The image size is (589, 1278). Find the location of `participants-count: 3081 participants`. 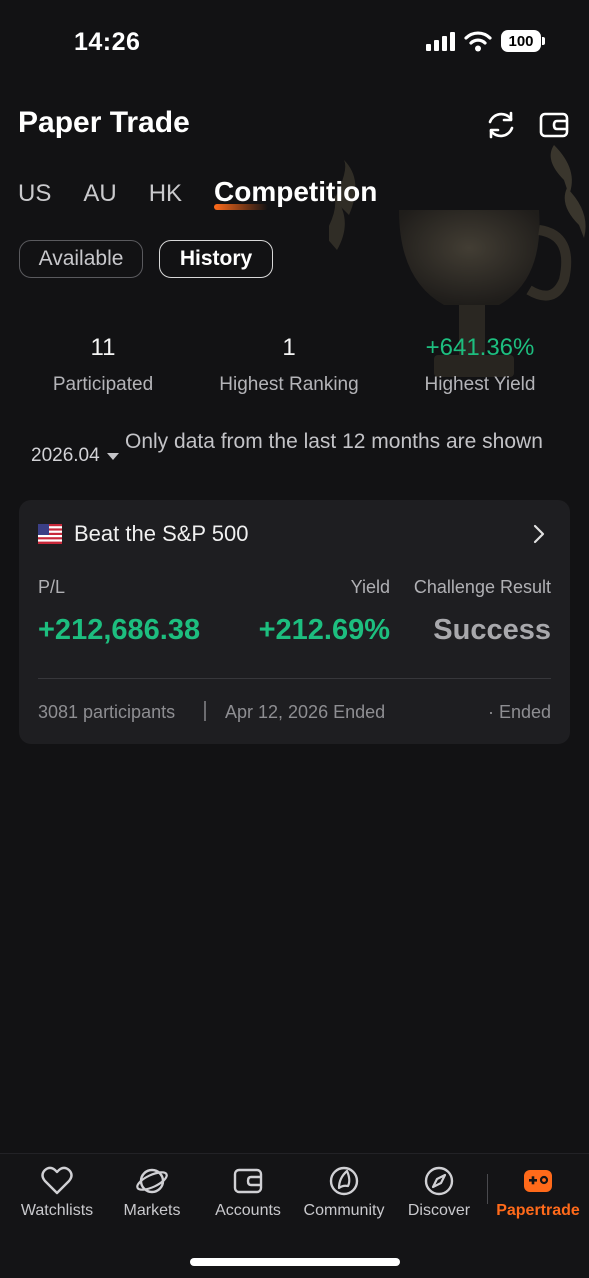

participants-count: 3081 participants is located at coordinates (107, 712).